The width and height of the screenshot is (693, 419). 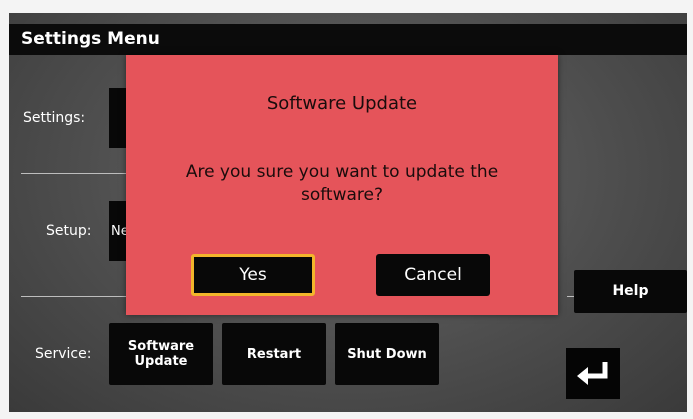 What do you see at coordinates (274, 354) in the screenshot?
I see `restart-button: Restart` at bounding box center [274, 354].